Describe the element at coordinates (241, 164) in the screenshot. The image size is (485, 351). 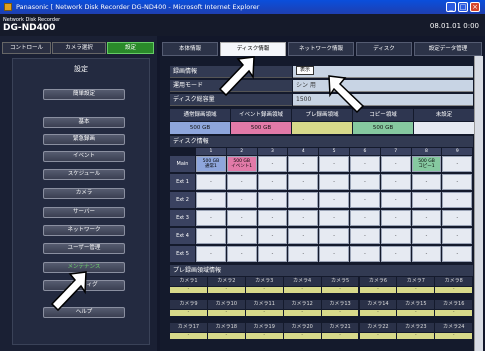
I see `disk-cell: 500 GB イベント1` at that location.